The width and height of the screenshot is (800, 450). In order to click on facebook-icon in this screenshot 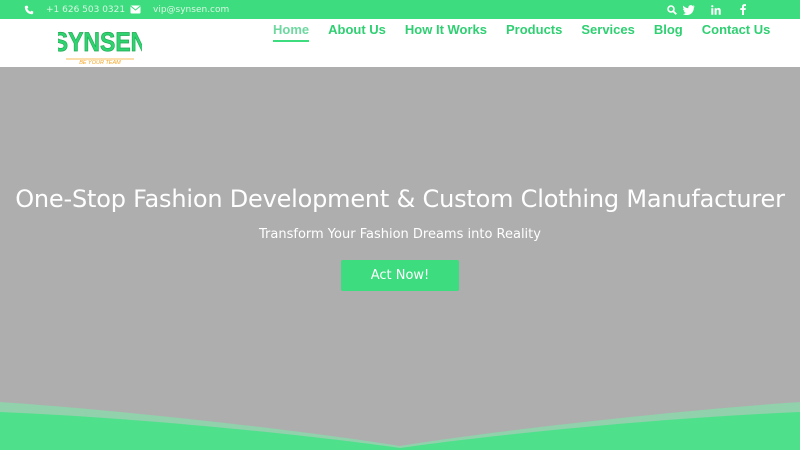, I will do `click(743, 10)`.